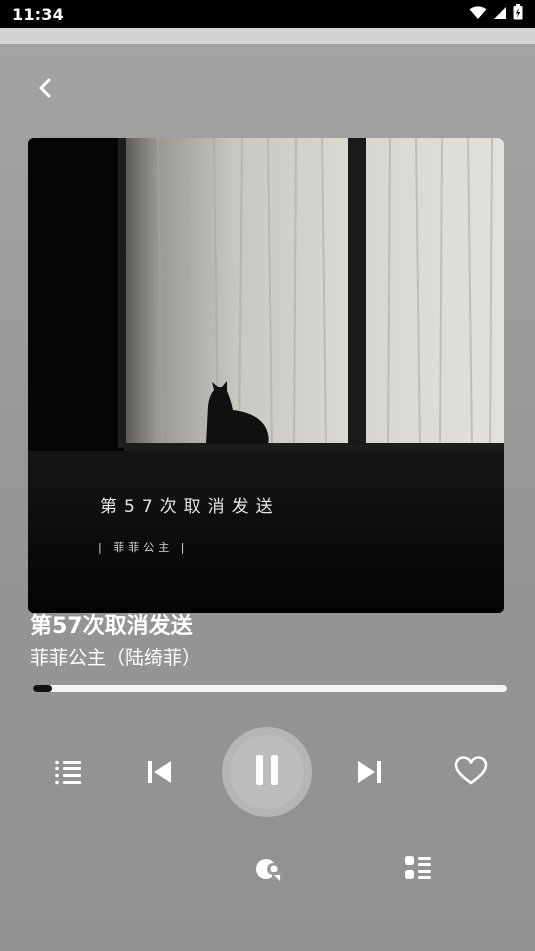  I want to click on pause-icon, so click(267, 772).